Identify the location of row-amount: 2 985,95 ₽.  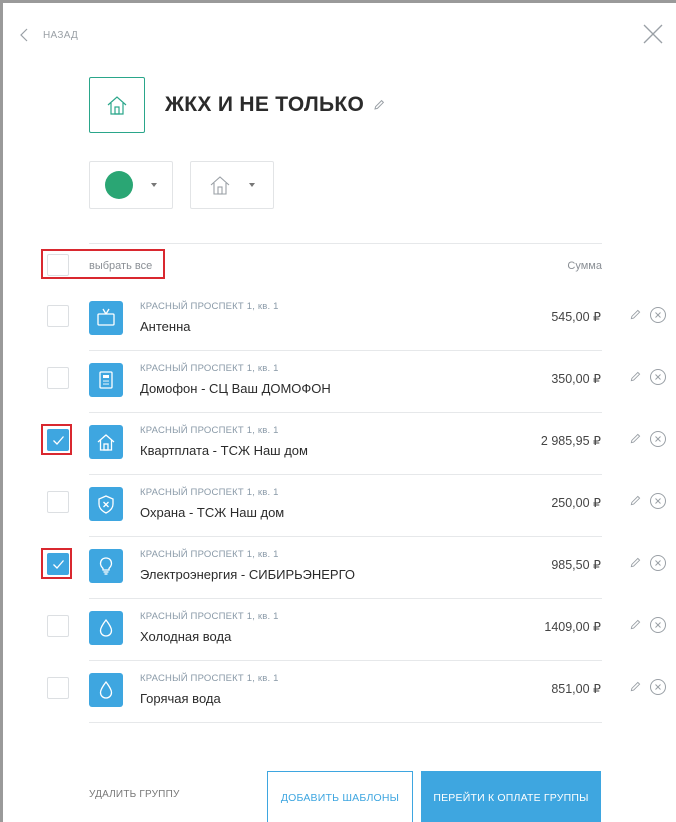
(570, 441).